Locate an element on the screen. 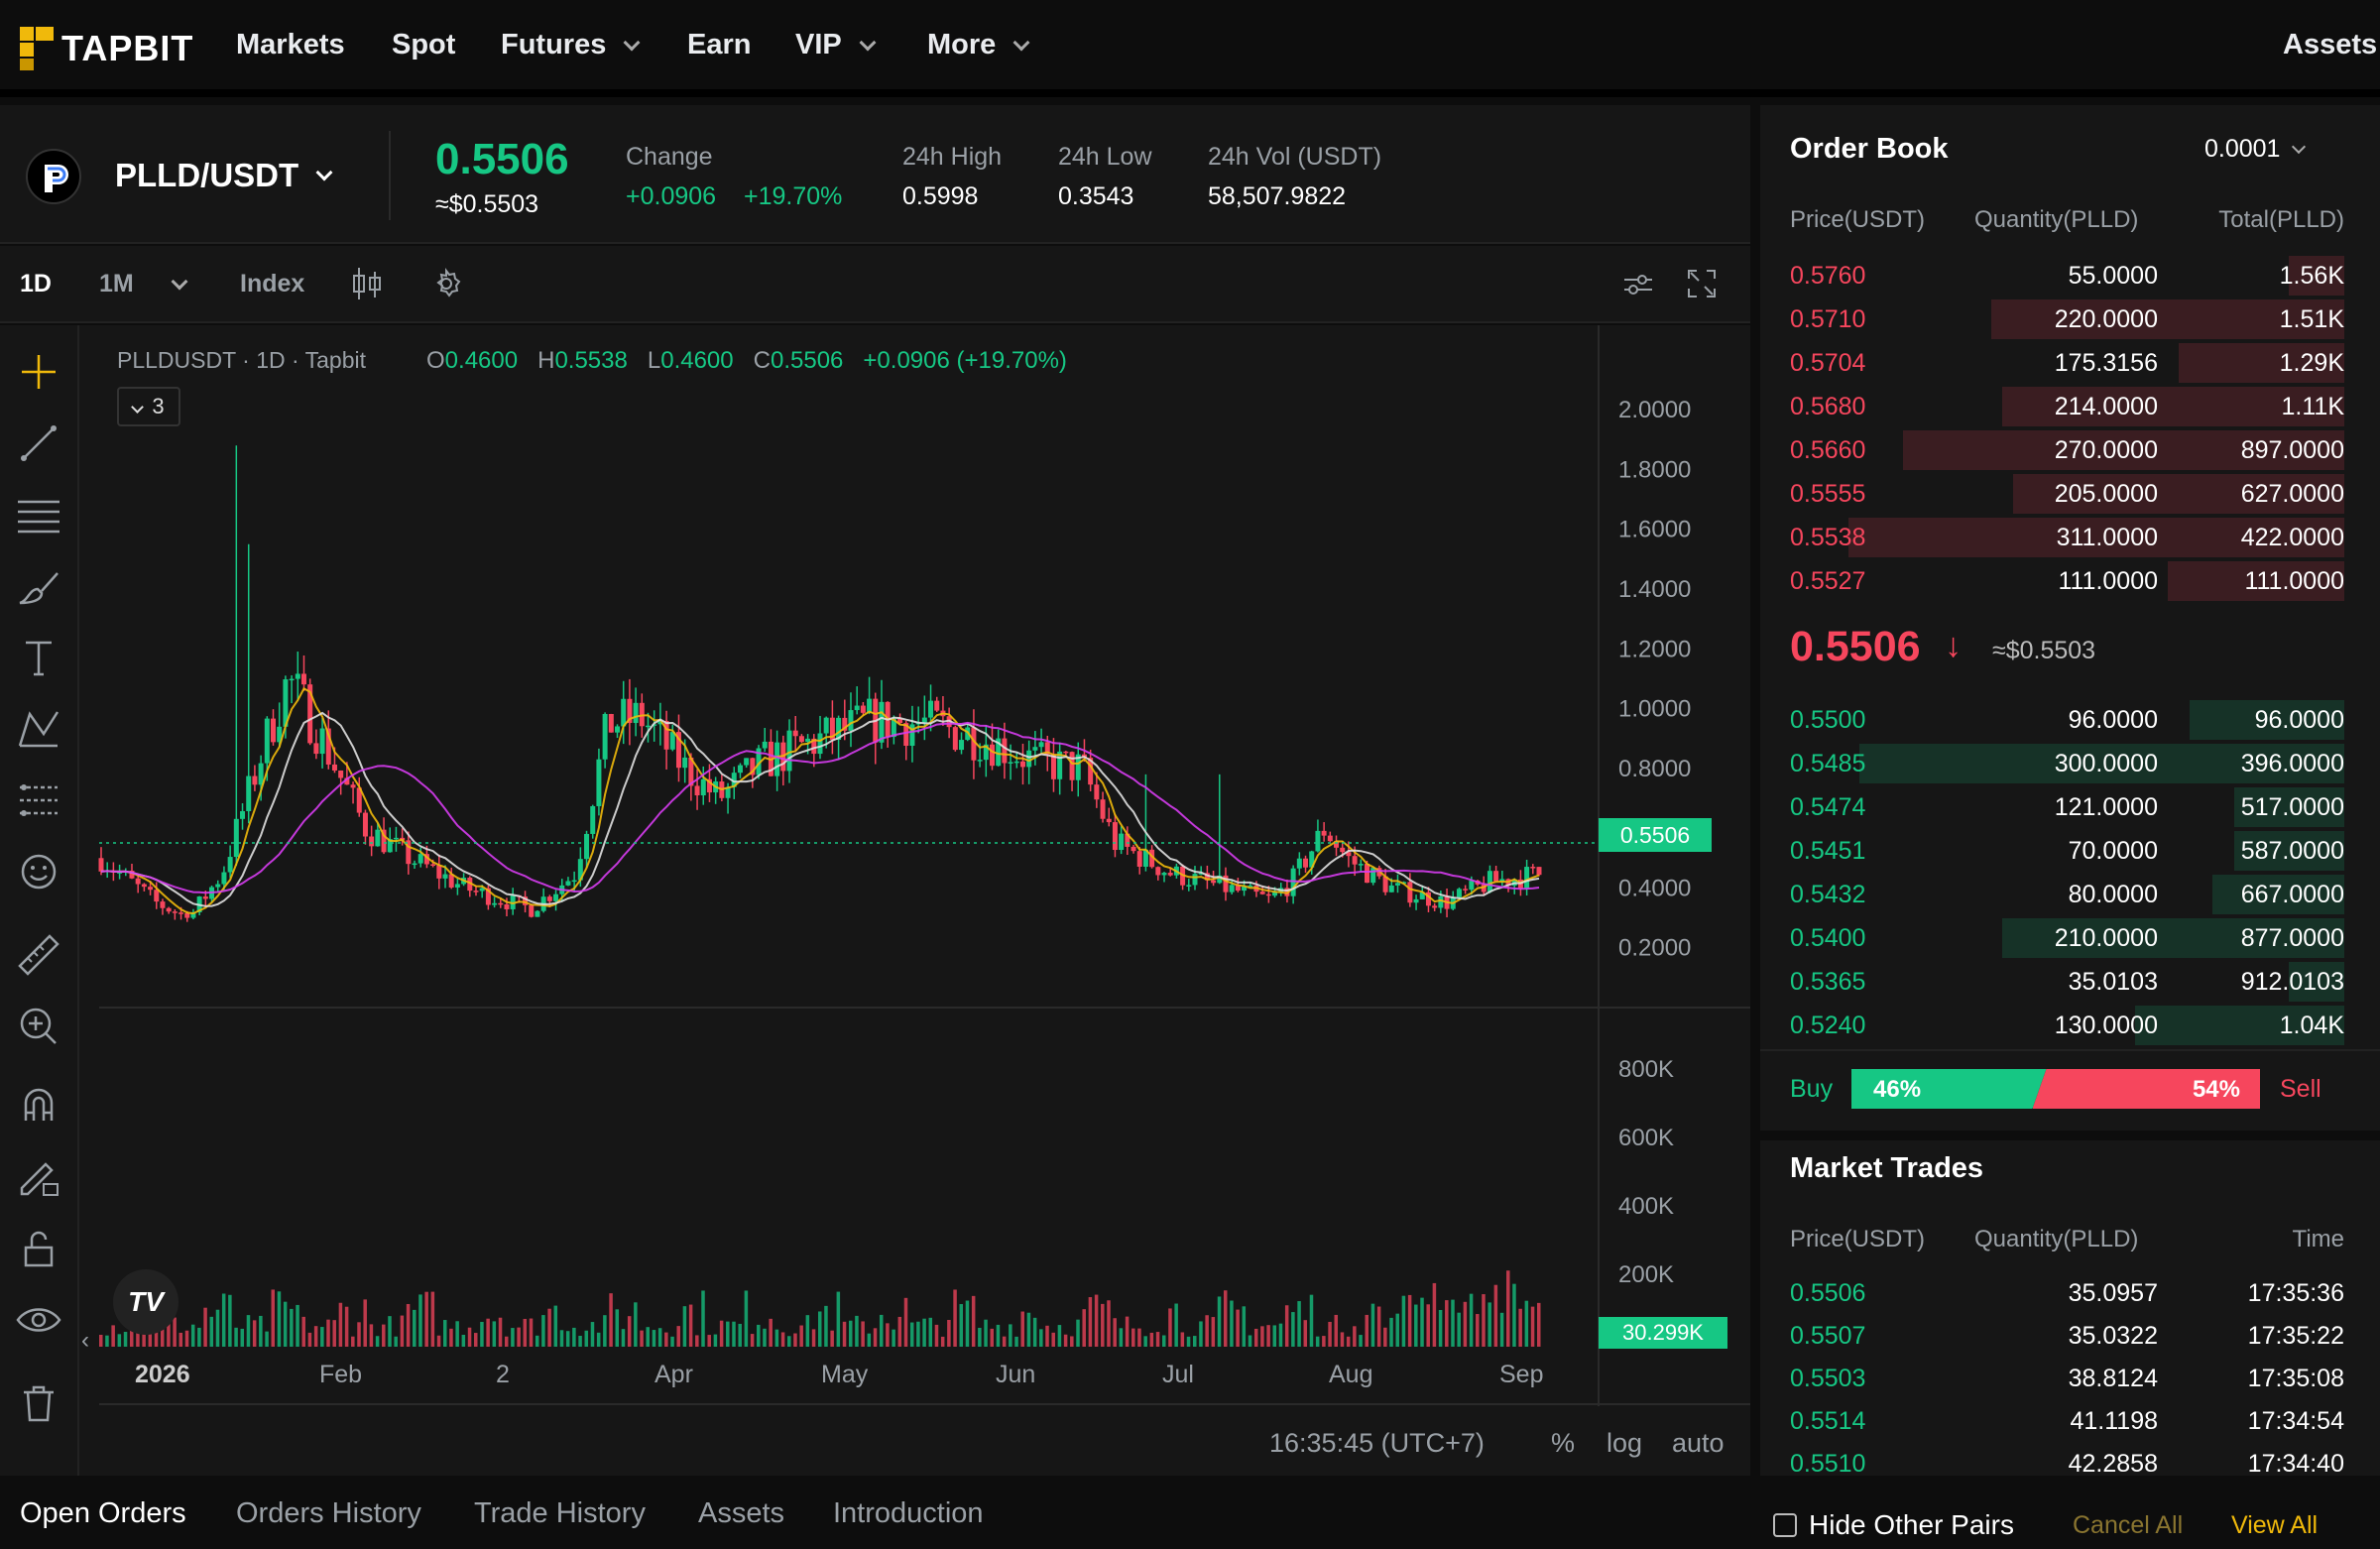  indicator-settings-icon is located at coordinates (1638, 287).